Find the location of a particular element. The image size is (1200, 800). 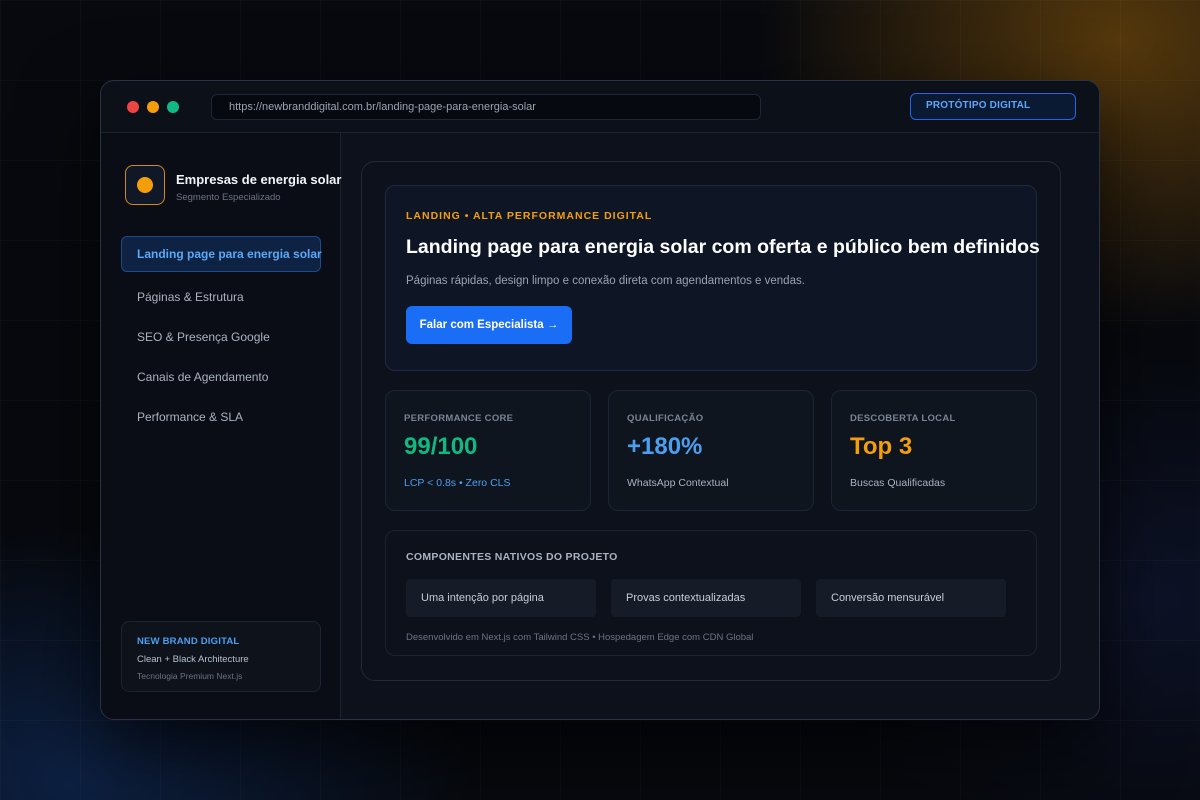

component-chip: Provas contextualizadas is located at coordinates (706, 598).